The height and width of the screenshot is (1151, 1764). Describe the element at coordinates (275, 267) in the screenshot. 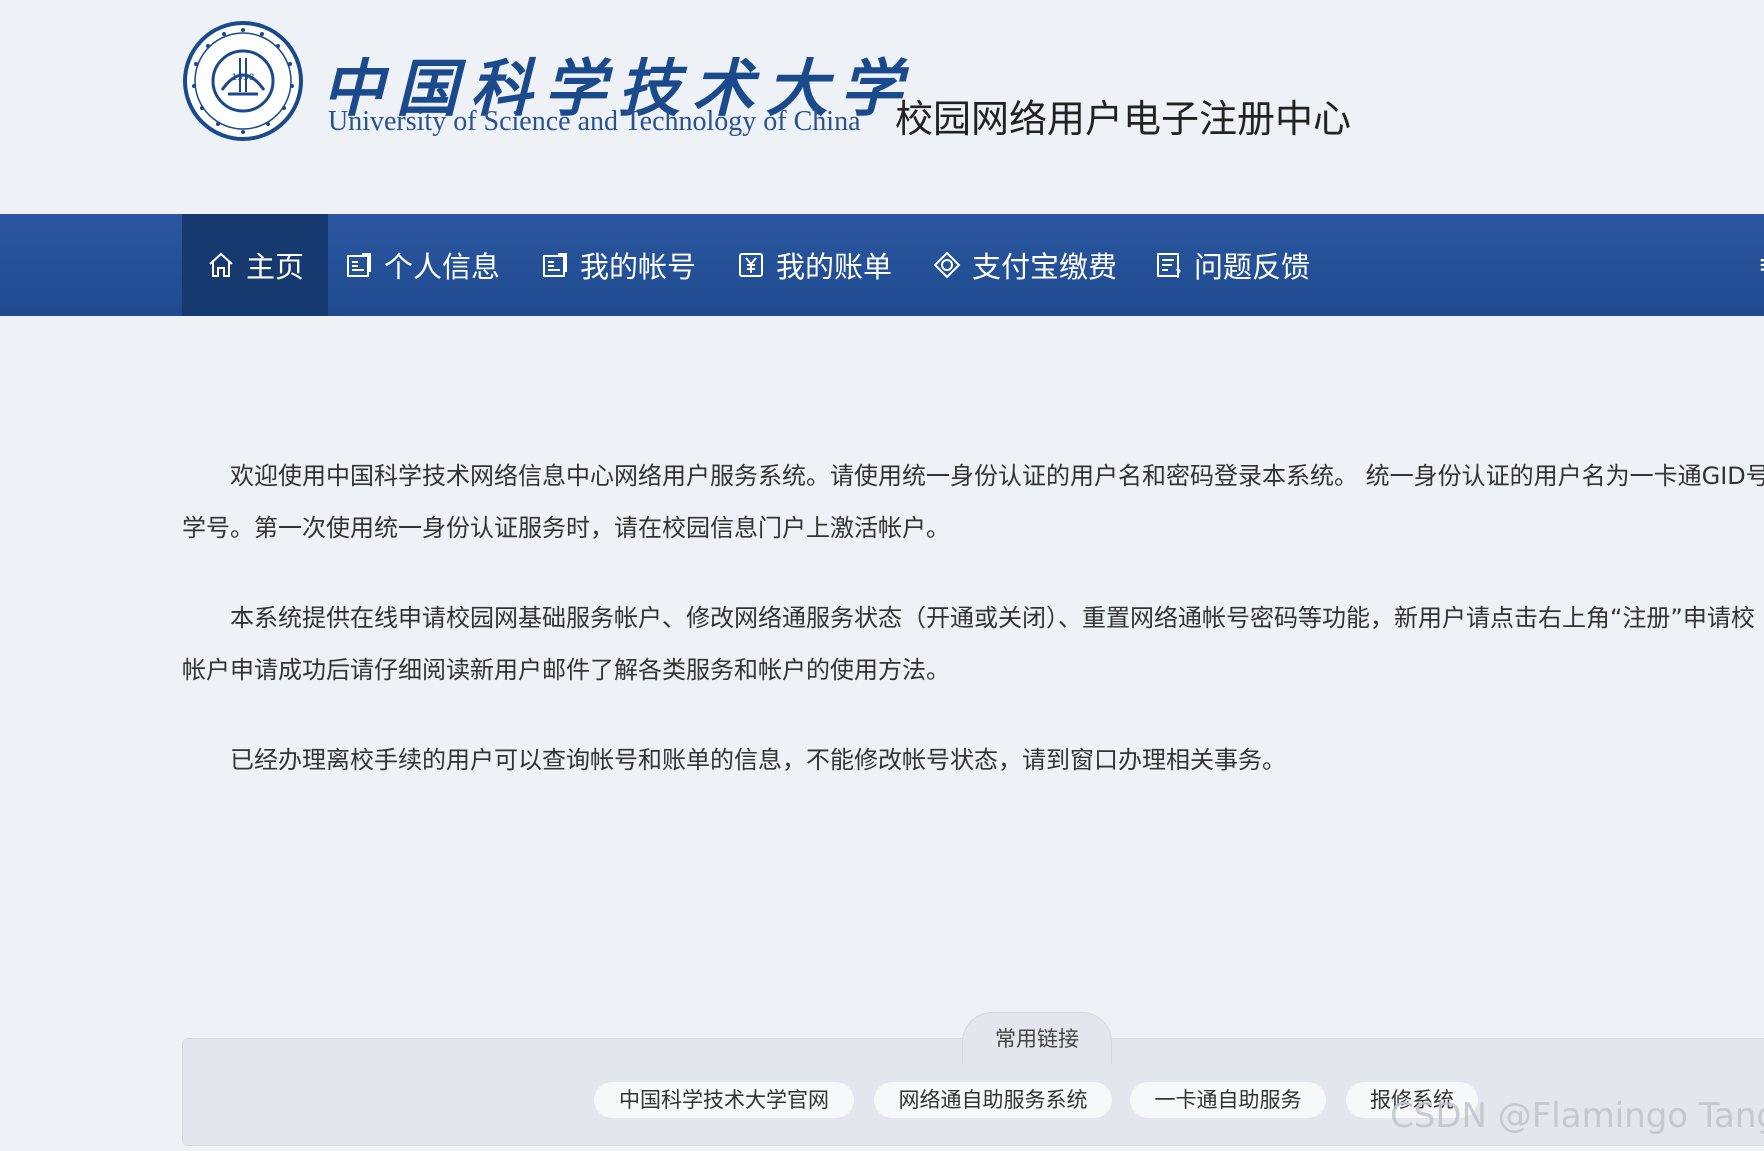

I see `nav-home-label: 主页` at that location.